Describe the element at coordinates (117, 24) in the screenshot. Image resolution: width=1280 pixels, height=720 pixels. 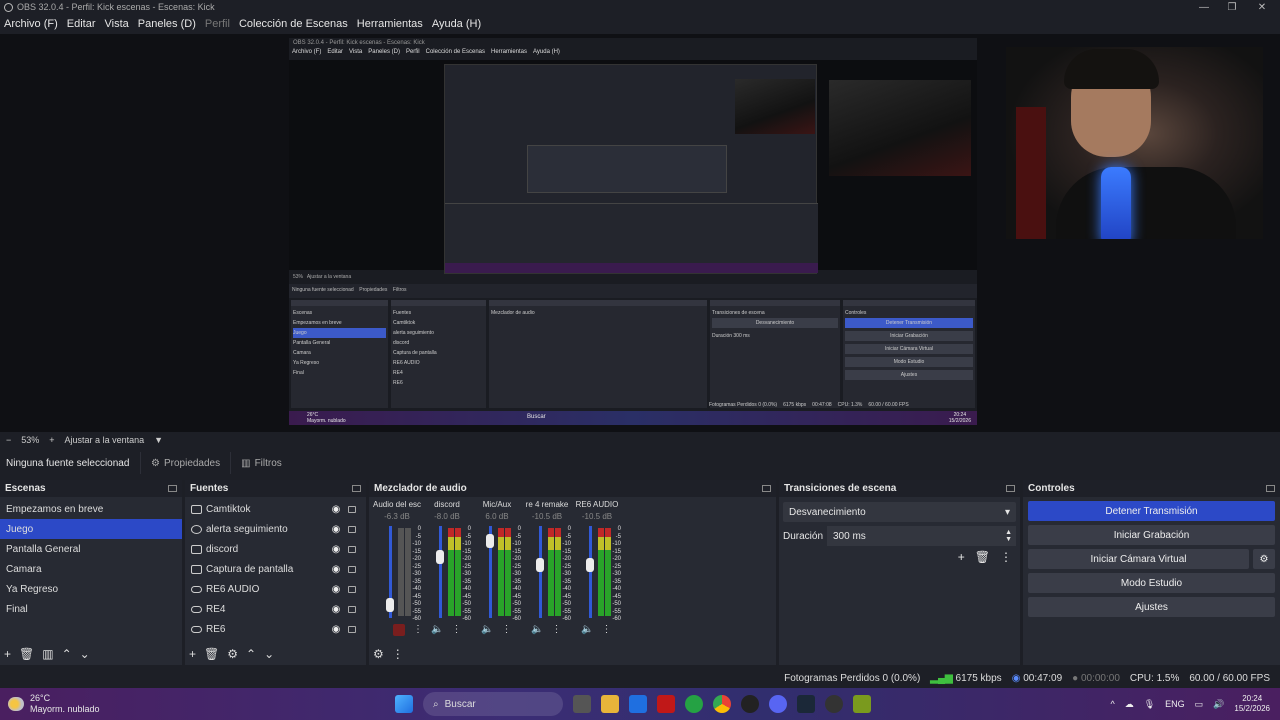
I see `menu-vista: Vista` at that location.